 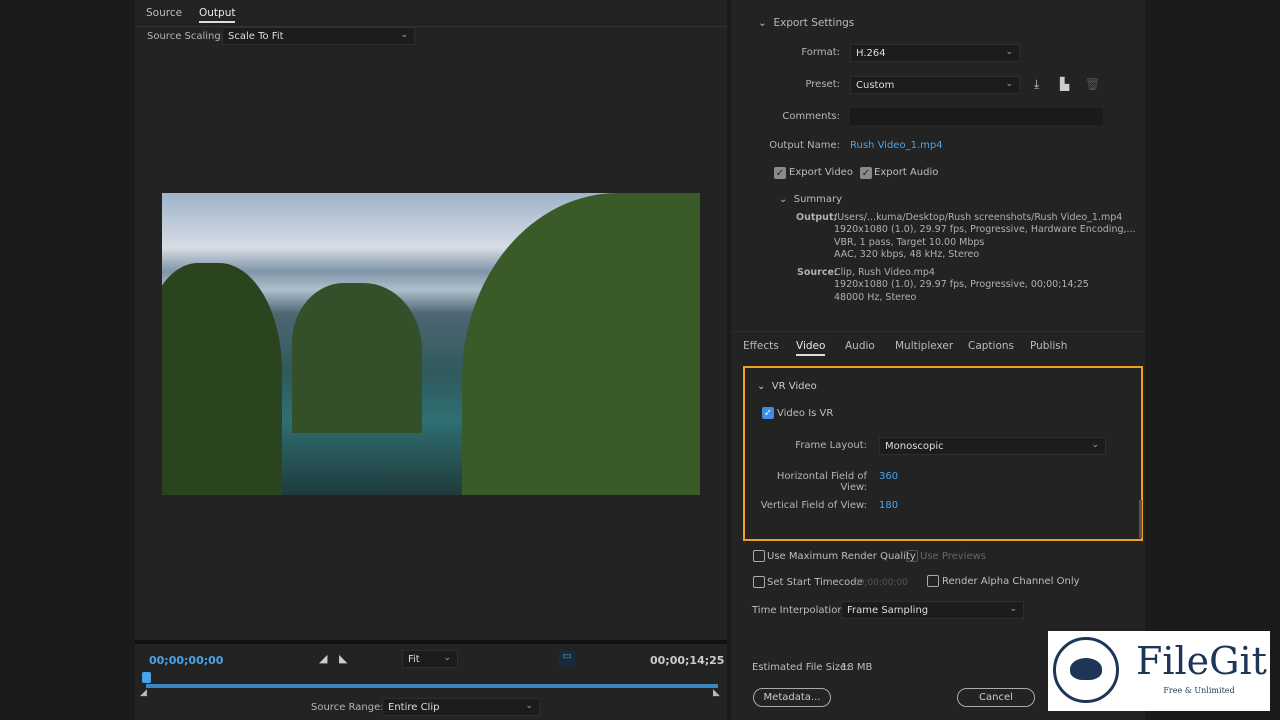 I want to click on hfov-value: 360, so click(x=888, y=476).